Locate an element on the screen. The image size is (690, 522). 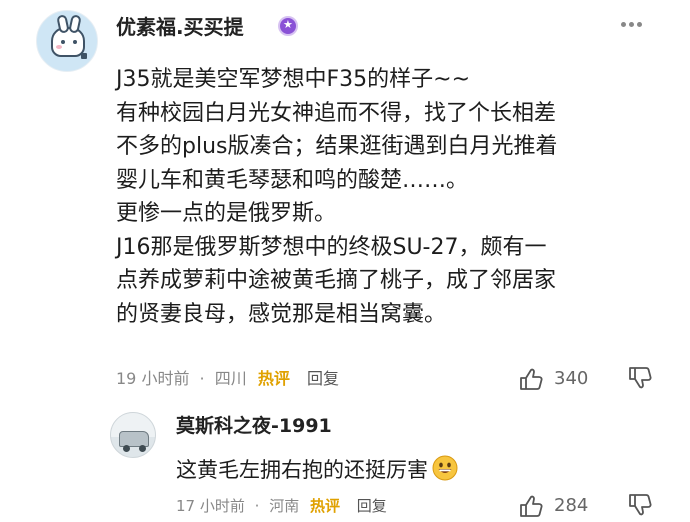
comment-line: J16那是俄罗斯梦想中的终极SU-27，颇有一 is located at coordinates (331, 247).